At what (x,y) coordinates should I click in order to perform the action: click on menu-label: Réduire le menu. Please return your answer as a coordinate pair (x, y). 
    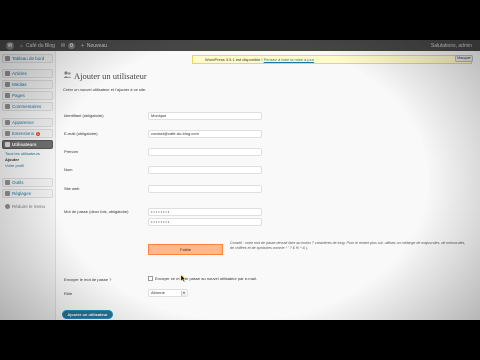
    Looking at the image, I should click on (29, 206).